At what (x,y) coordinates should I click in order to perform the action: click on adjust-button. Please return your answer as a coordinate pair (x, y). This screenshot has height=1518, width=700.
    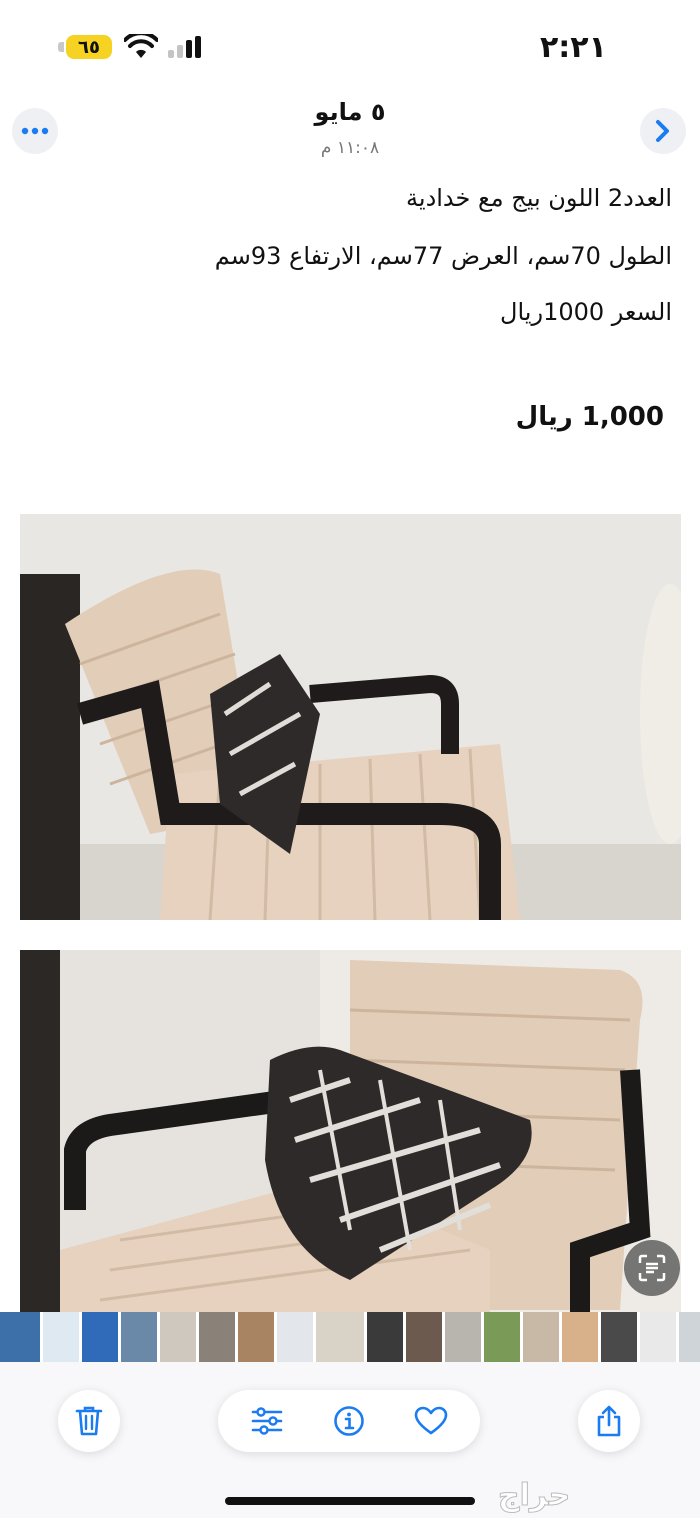
    Looking at the image, I should click on (267, 1421).